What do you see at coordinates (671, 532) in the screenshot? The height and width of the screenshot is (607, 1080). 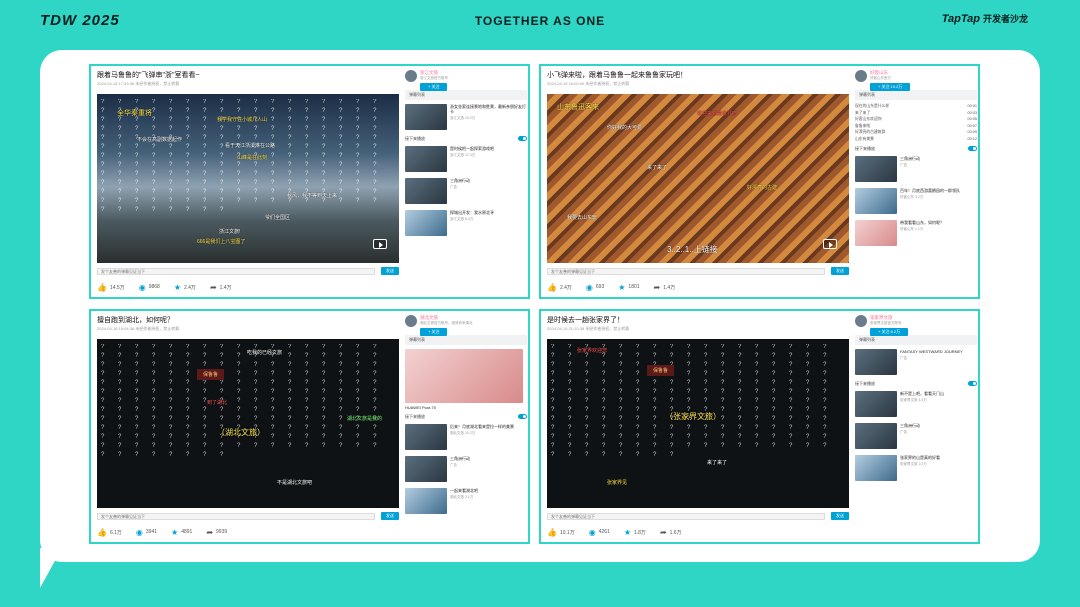 I see `share-button: ➦ 1.6万` at bounding box center [671, 532].